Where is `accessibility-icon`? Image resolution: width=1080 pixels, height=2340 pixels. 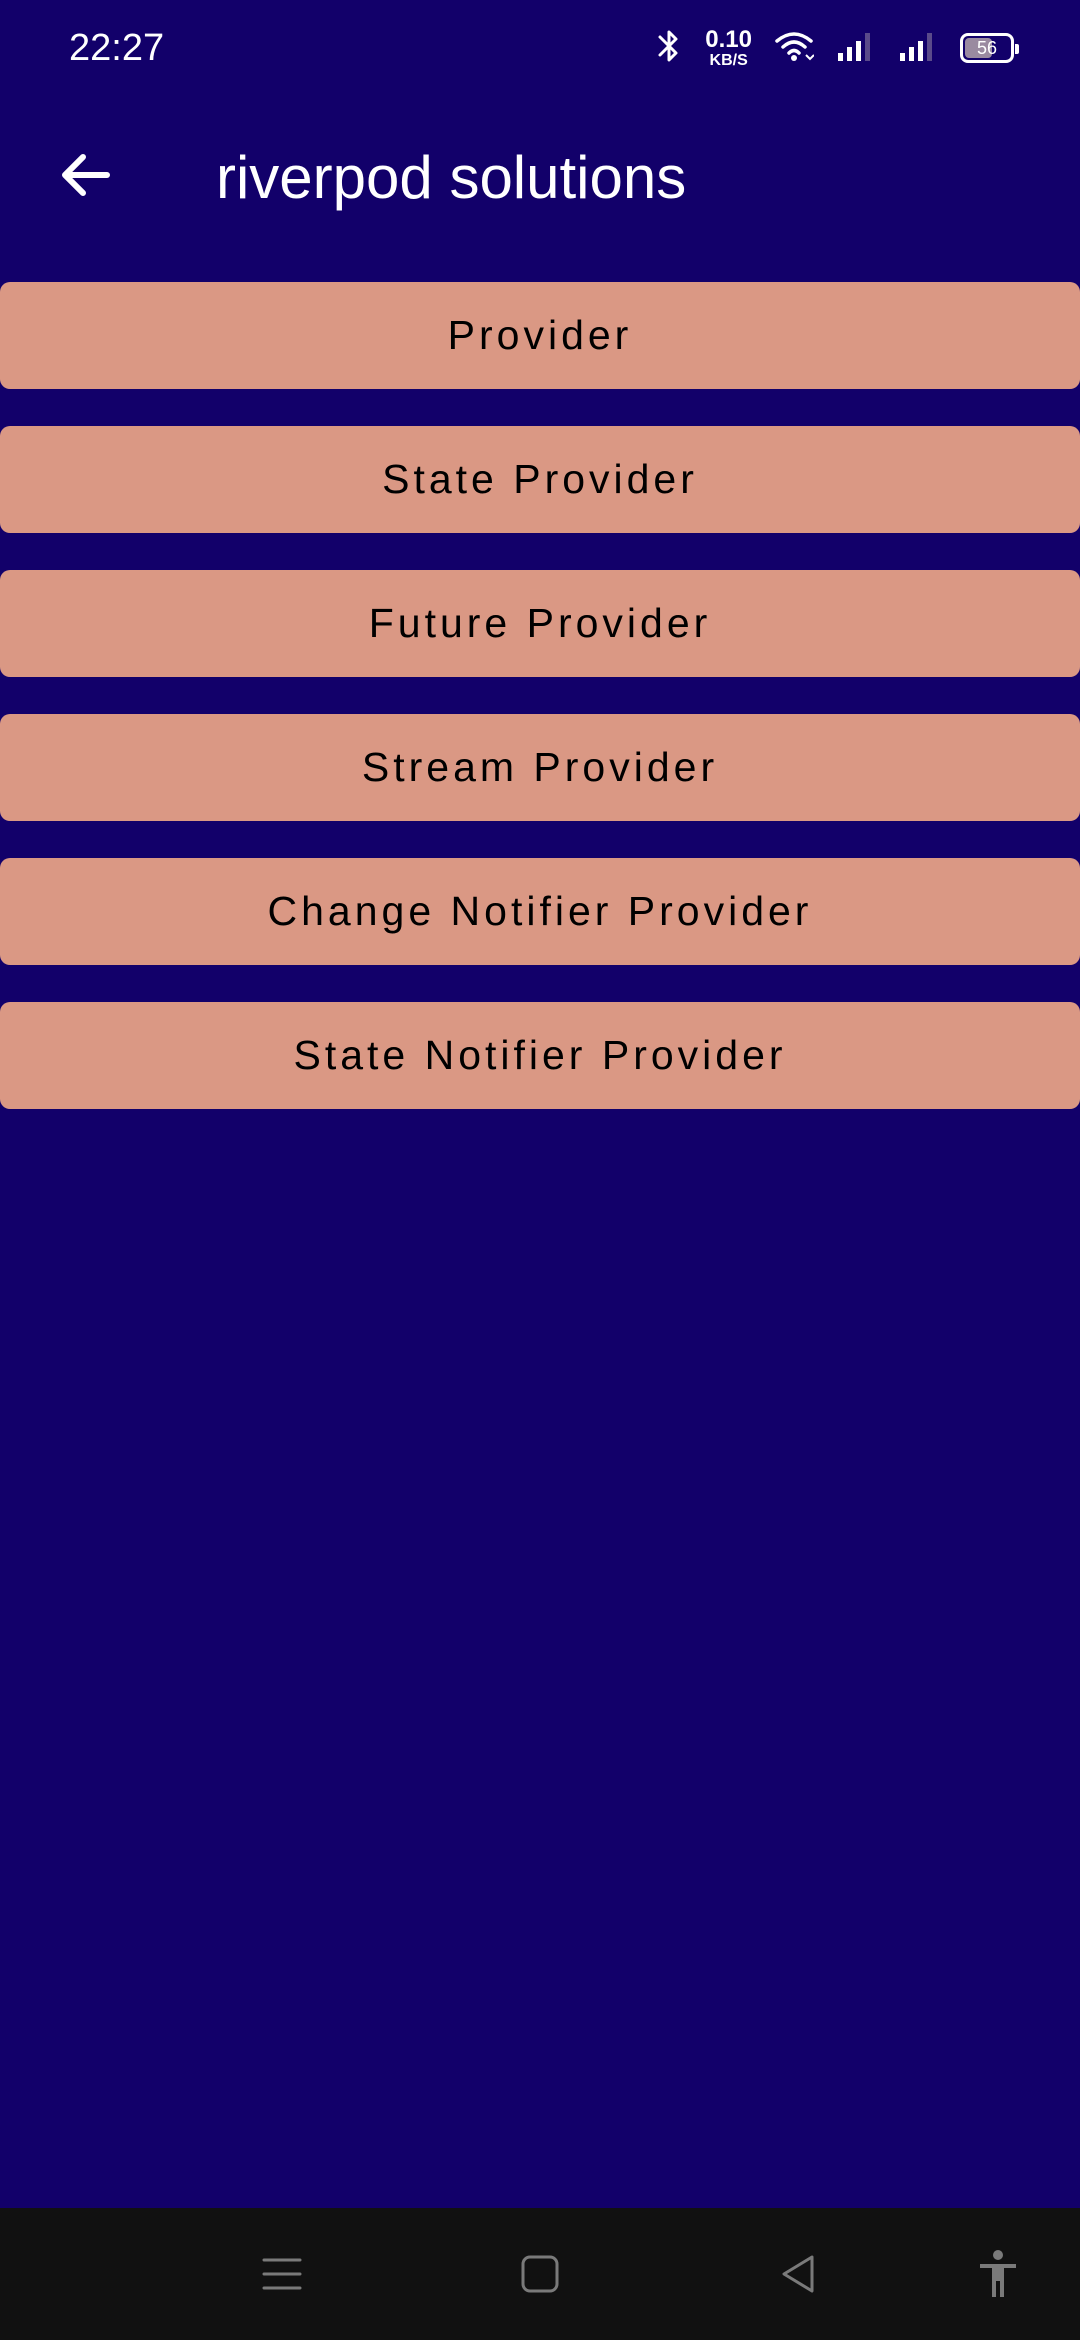
accessibility-icon is located at coordinates (998, 2276).